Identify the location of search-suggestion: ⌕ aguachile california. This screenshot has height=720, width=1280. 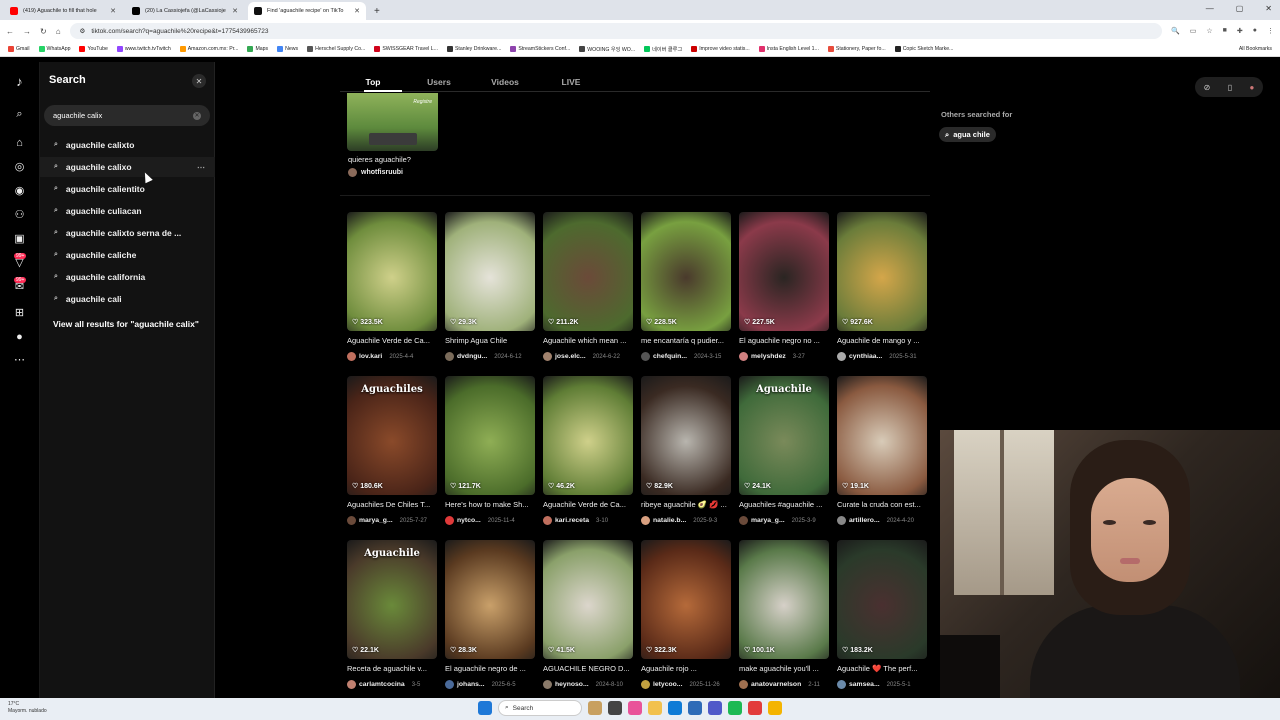
(127, 277).